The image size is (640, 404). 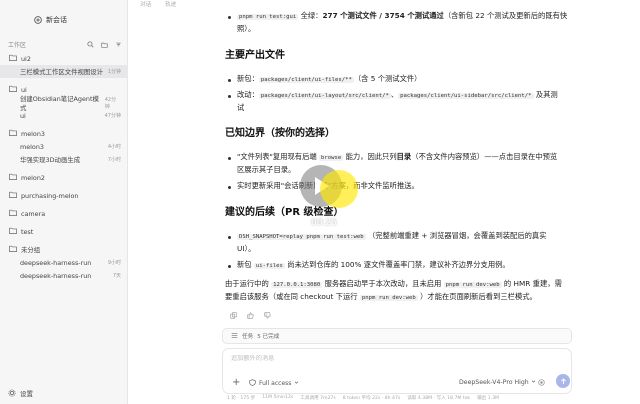 What do you see at coordinates (439, 398) in the screenshot?
I see `status-item: 读取 4.38M · 写入 18.7M tok` at bounding box center [439, 398].